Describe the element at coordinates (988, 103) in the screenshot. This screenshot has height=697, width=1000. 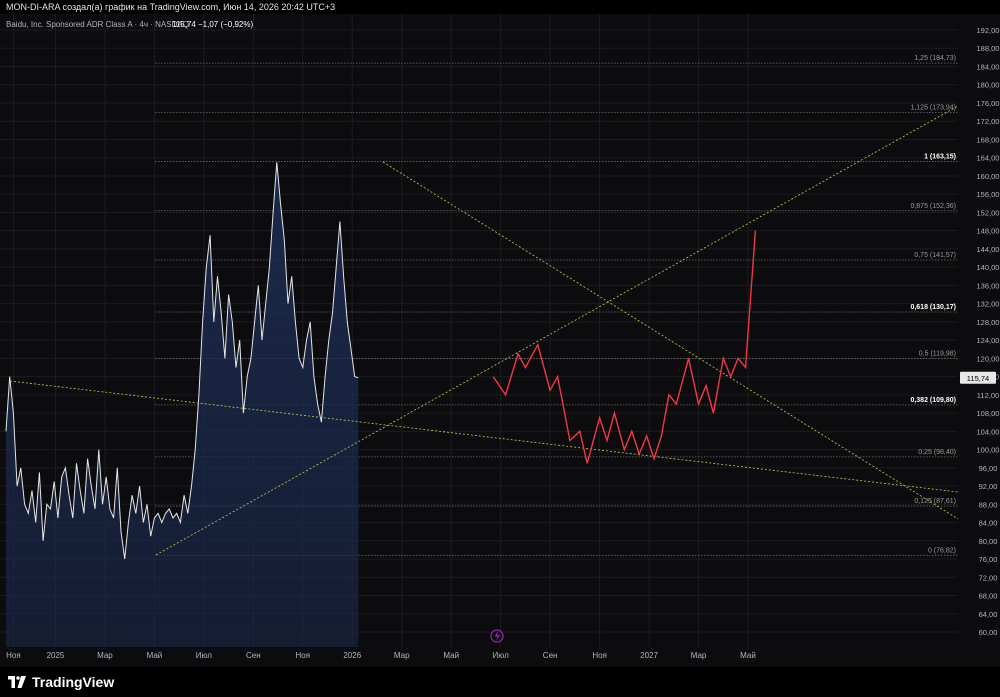
I see `price-tick-label: 176,00` at that location.